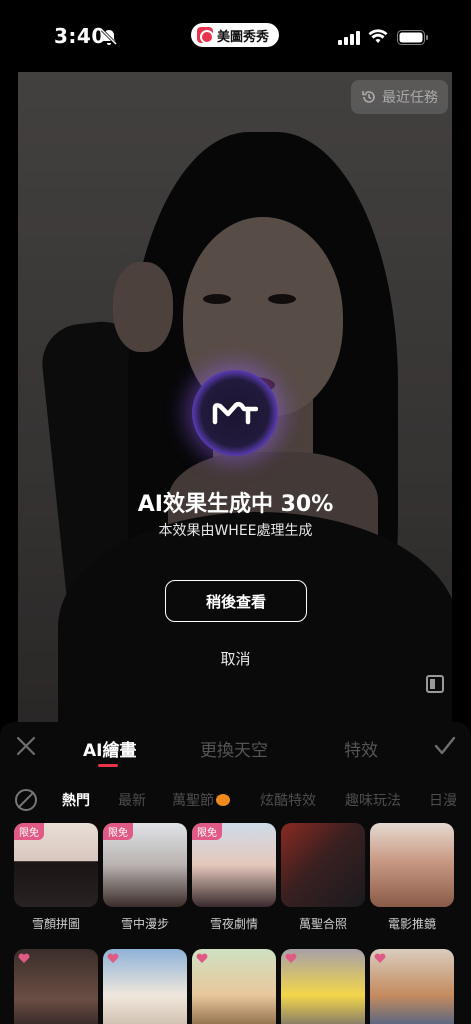 The height and width of the screenshot is (1024, 471). Describe the element at coordinates (243, 37) in the screenshot. I see `app-indicator-label: 美圖秀秀` at that location.